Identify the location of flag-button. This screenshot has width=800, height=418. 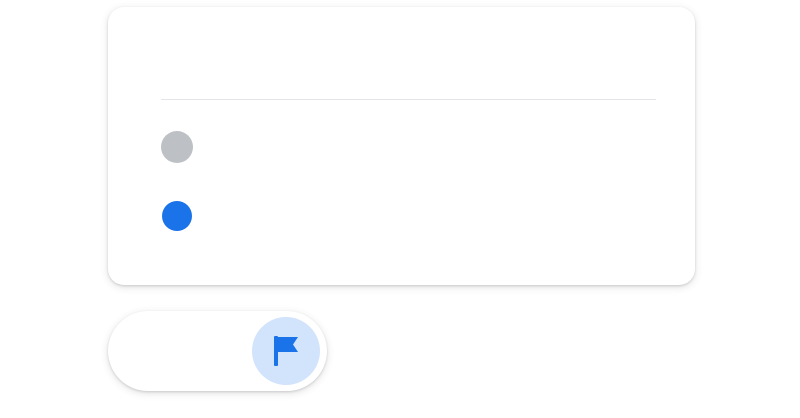
(286, 351).